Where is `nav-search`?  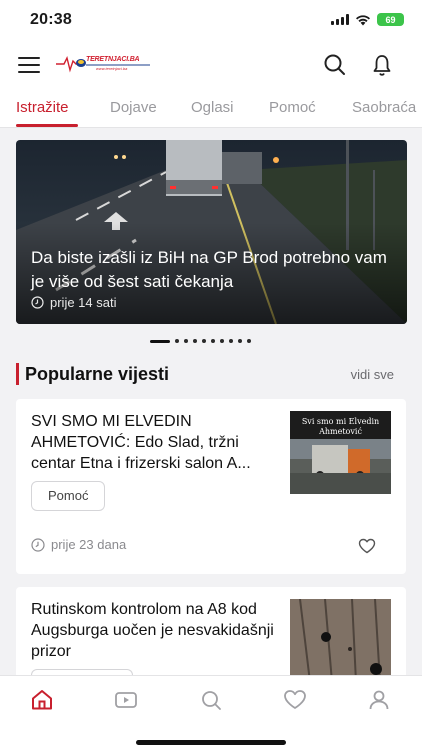
nav-search is located at coordinates (211, 700).